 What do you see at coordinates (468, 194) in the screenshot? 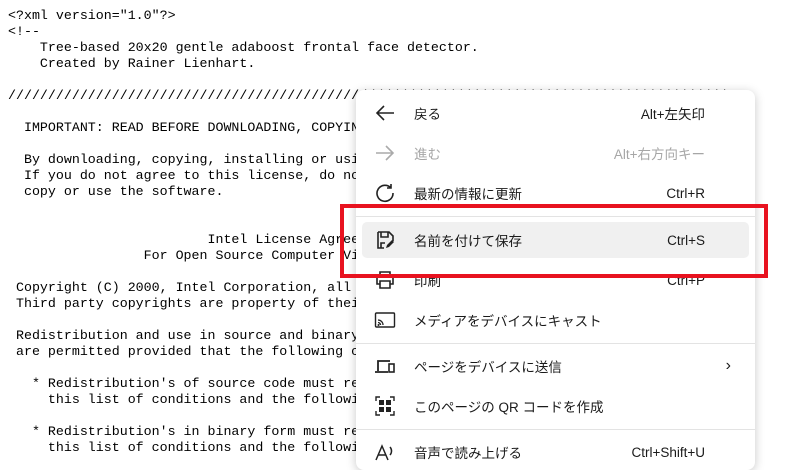
I see `menu-label: 最新の情報に更新` at bounding box center [468, 194].